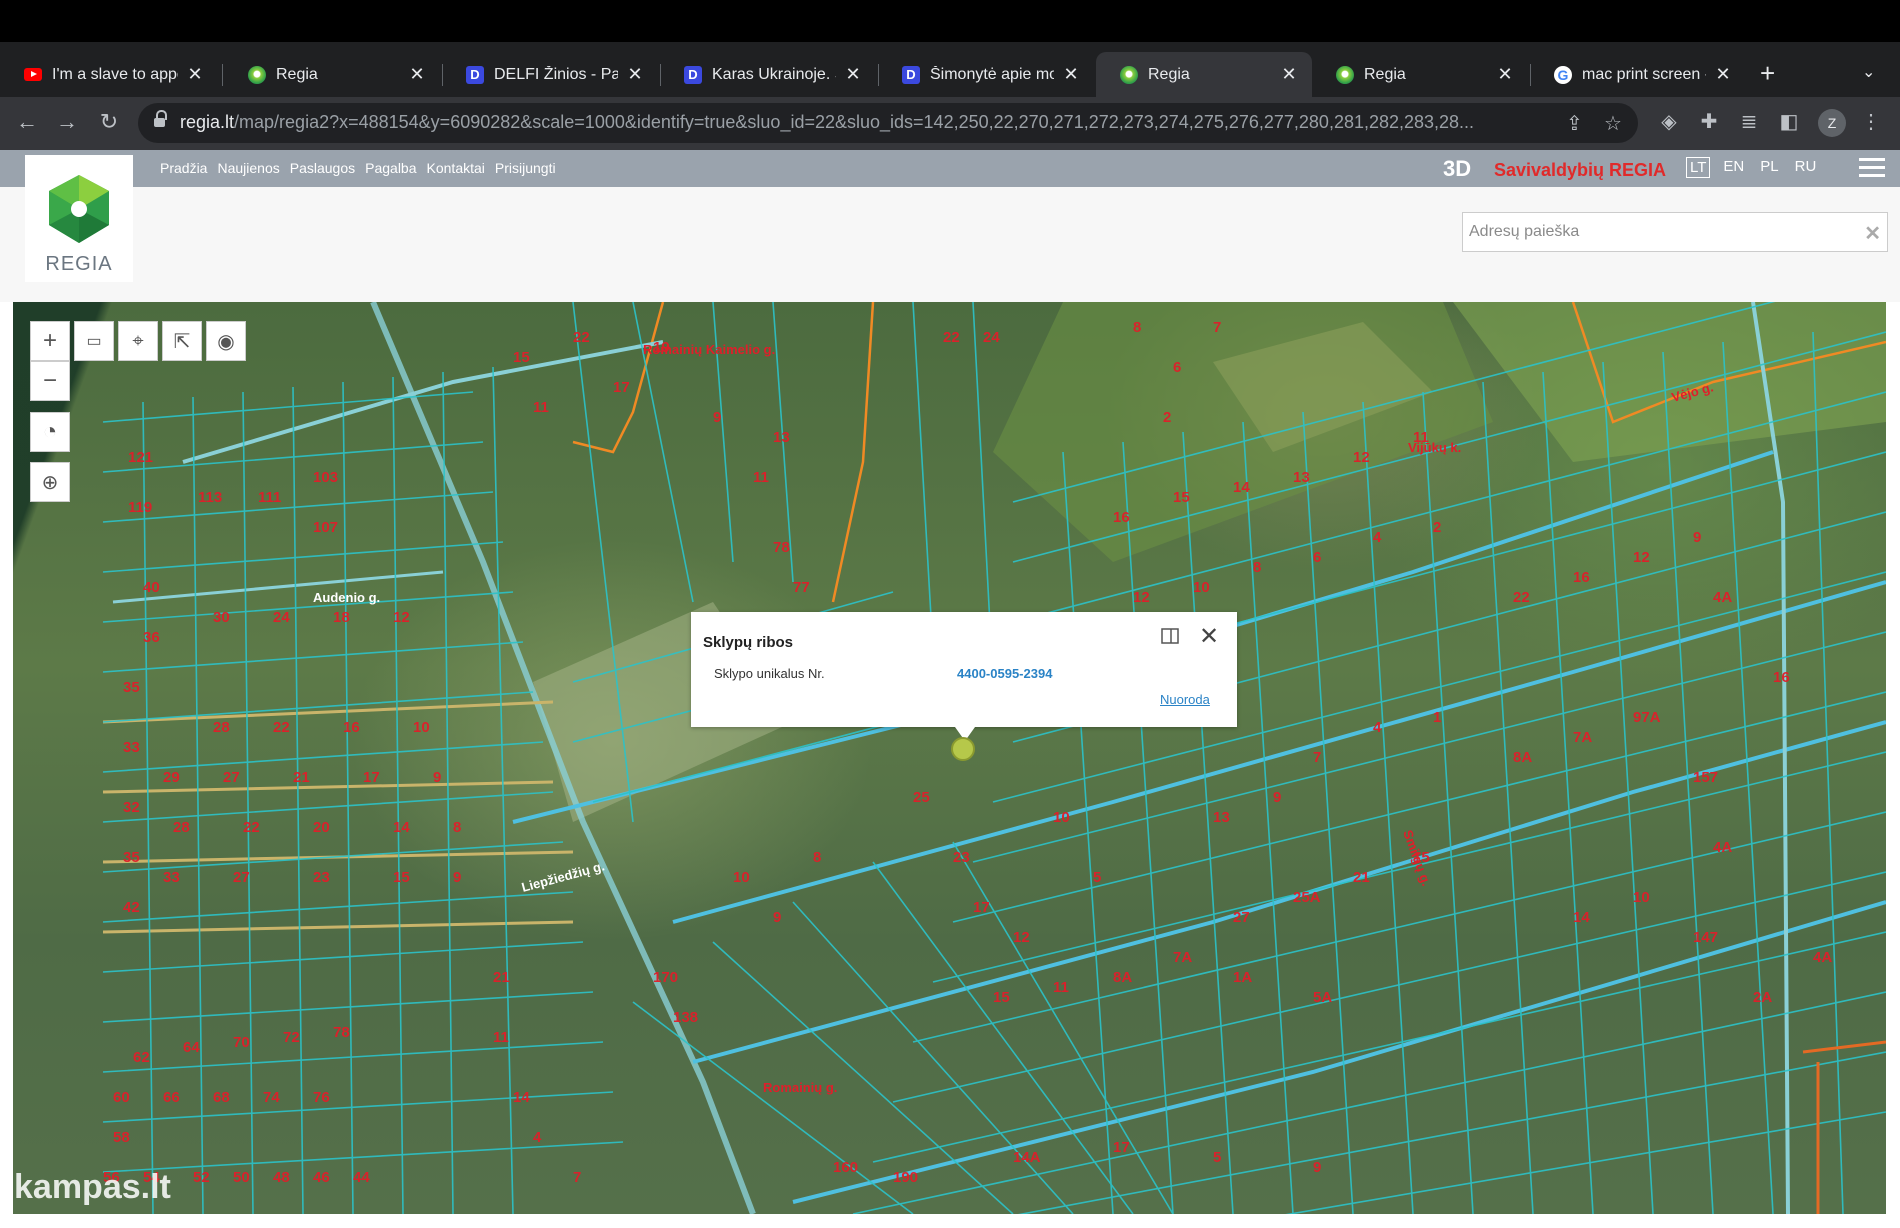  Describe the element at coordinates (456, 168) in the screenshot. I see `nav-link-contacts: Kontaktai` at that location.